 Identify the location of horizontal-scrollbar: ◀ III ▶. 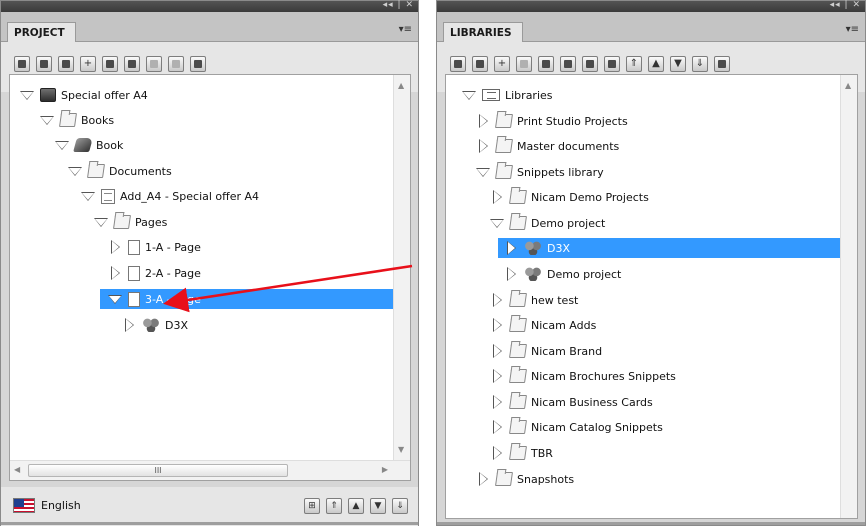
(210, 470).